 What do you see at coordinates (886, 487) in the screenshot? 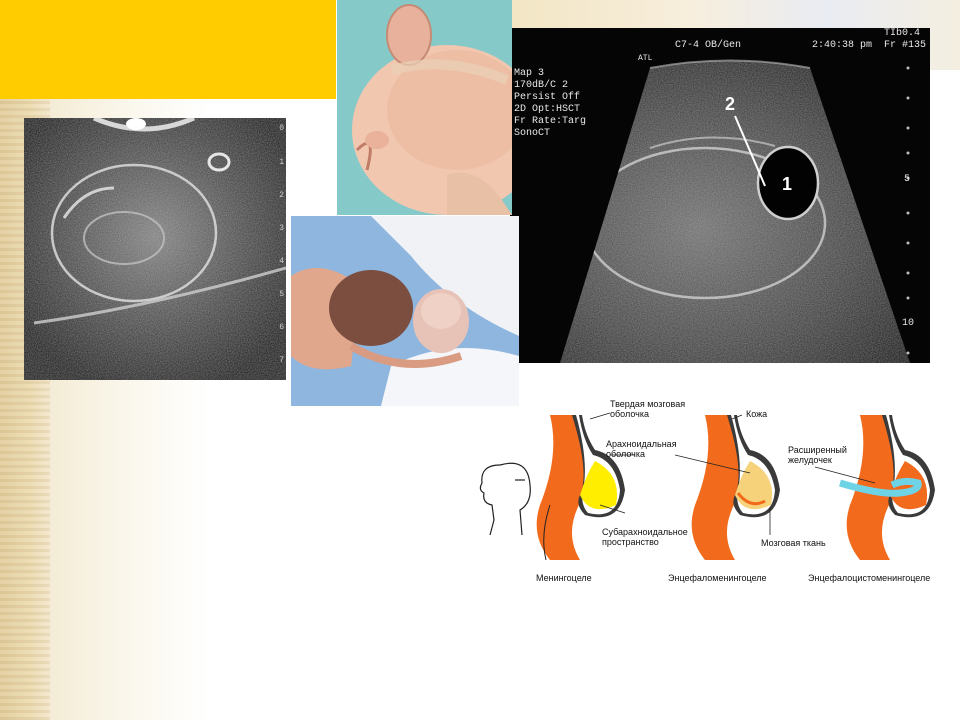
I see `panel-encephalocystomeningocele` at bounding box center [886, 487].